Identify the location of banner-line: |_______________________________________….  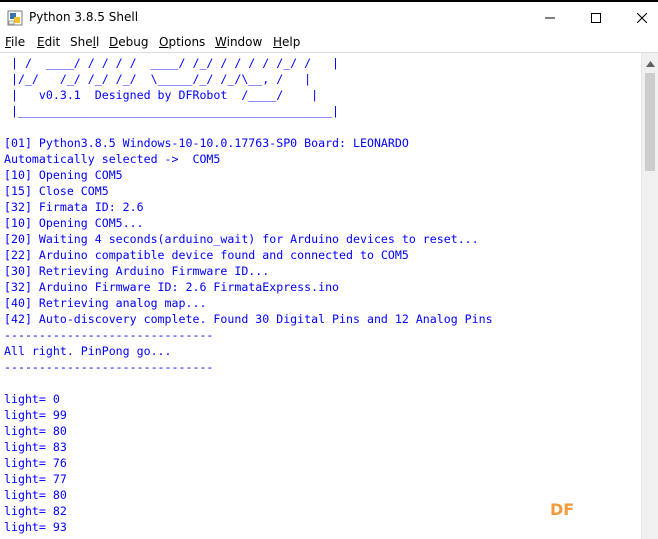
(172, 111).